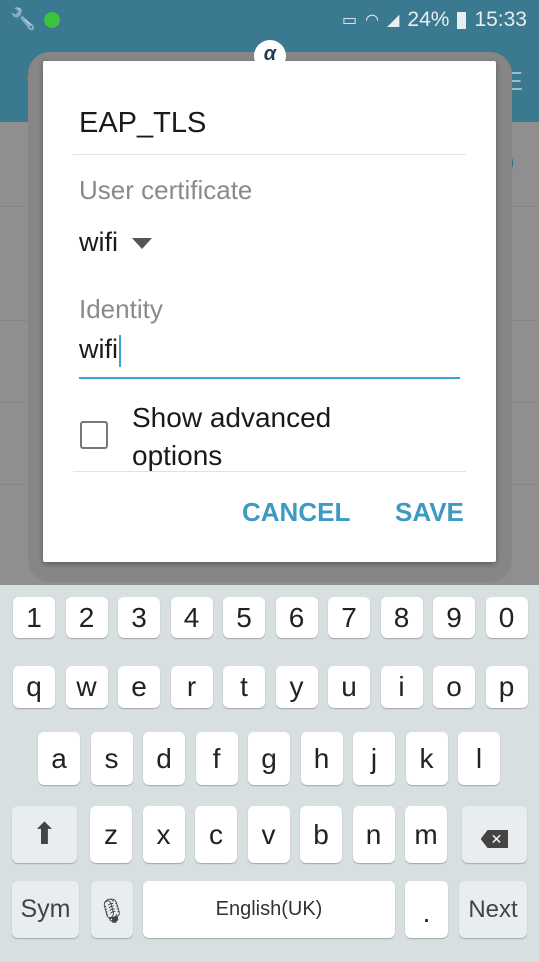 The image size is (539, 962). Describe the element at coordinates (426, 909) in the screenshot. I see `period-key: .` at that location.